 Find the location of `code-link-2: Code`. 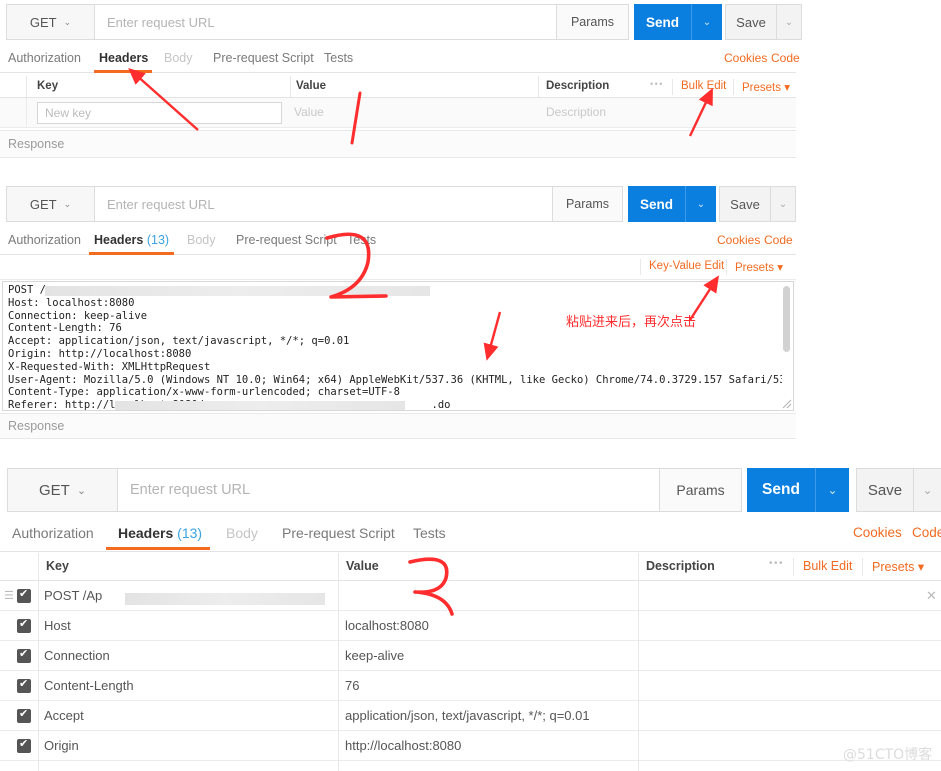

code-link-2: Code is located at coordinates (778, 240).